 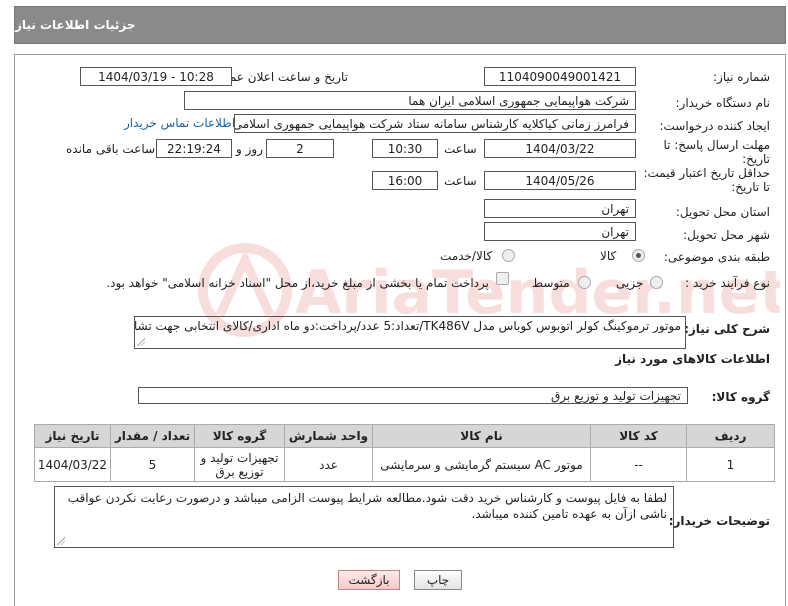 I want to click on back-button: بازگشت, so click(x=369, y=580).